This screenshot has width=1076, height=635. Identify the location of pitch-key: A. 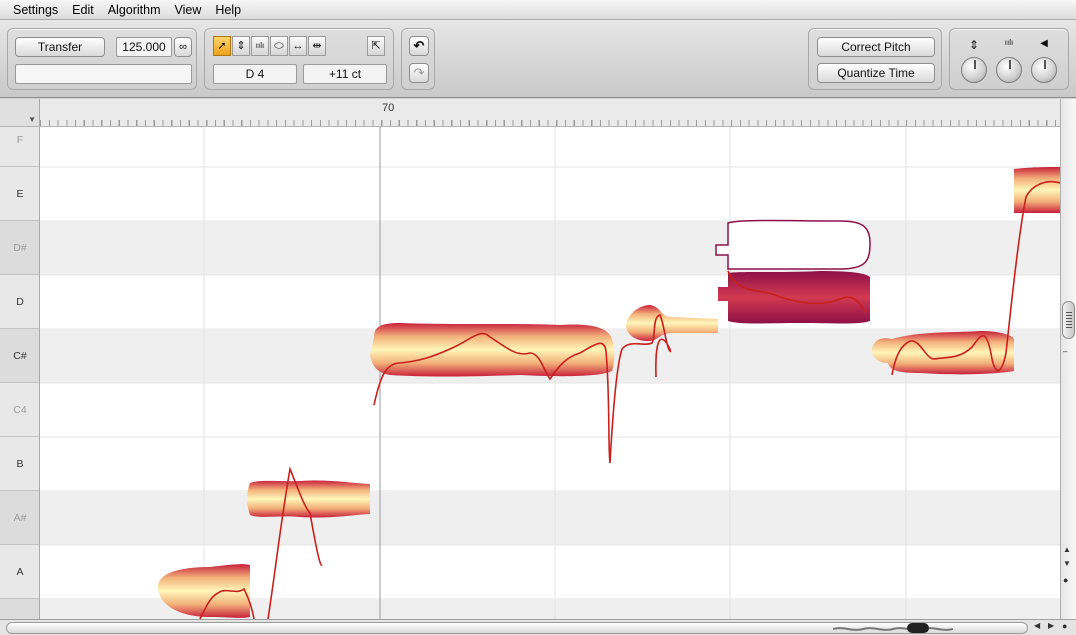
(19, 572).